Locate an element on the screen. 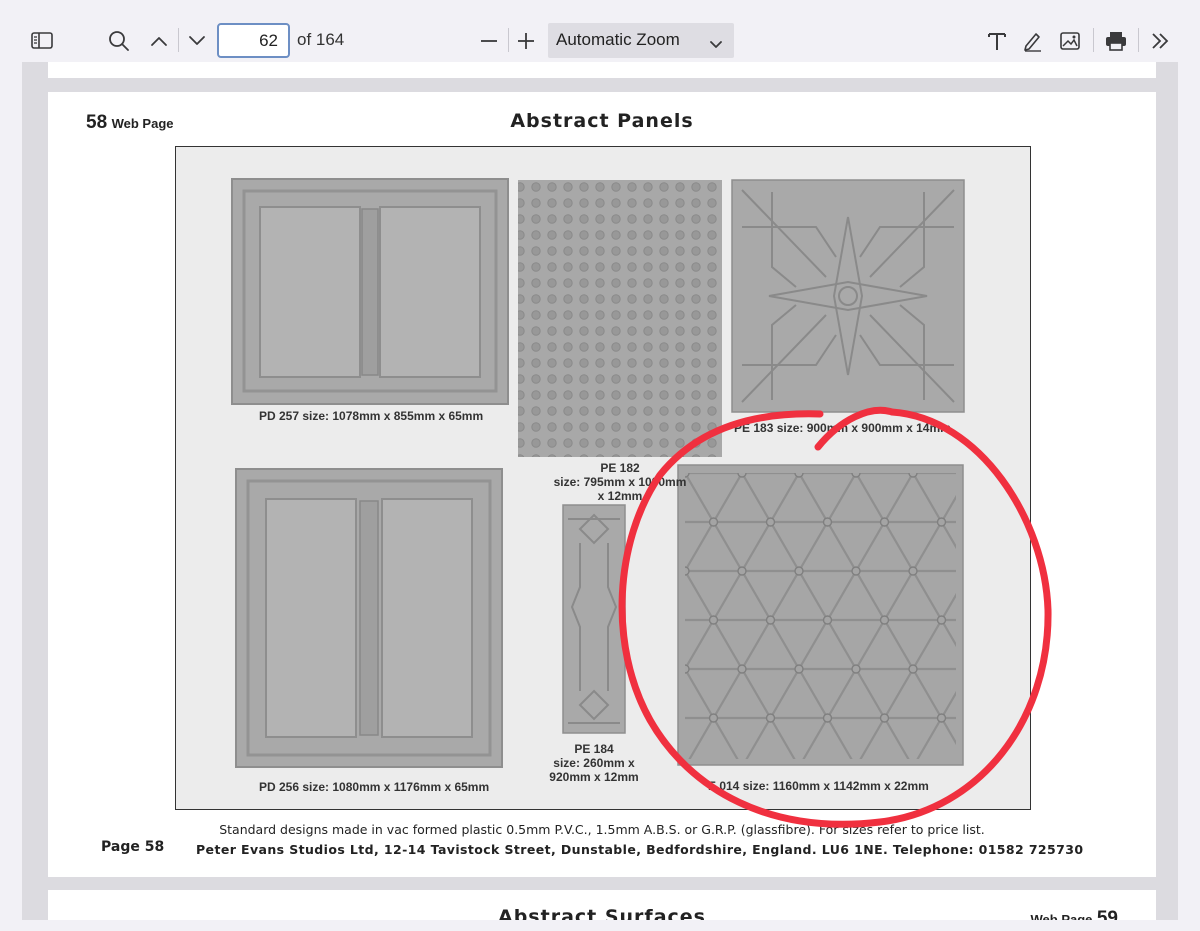 The height and width of the screenshot is (931, 1200). footer-page-number: Page 58 is located at coordinates (133, 847).